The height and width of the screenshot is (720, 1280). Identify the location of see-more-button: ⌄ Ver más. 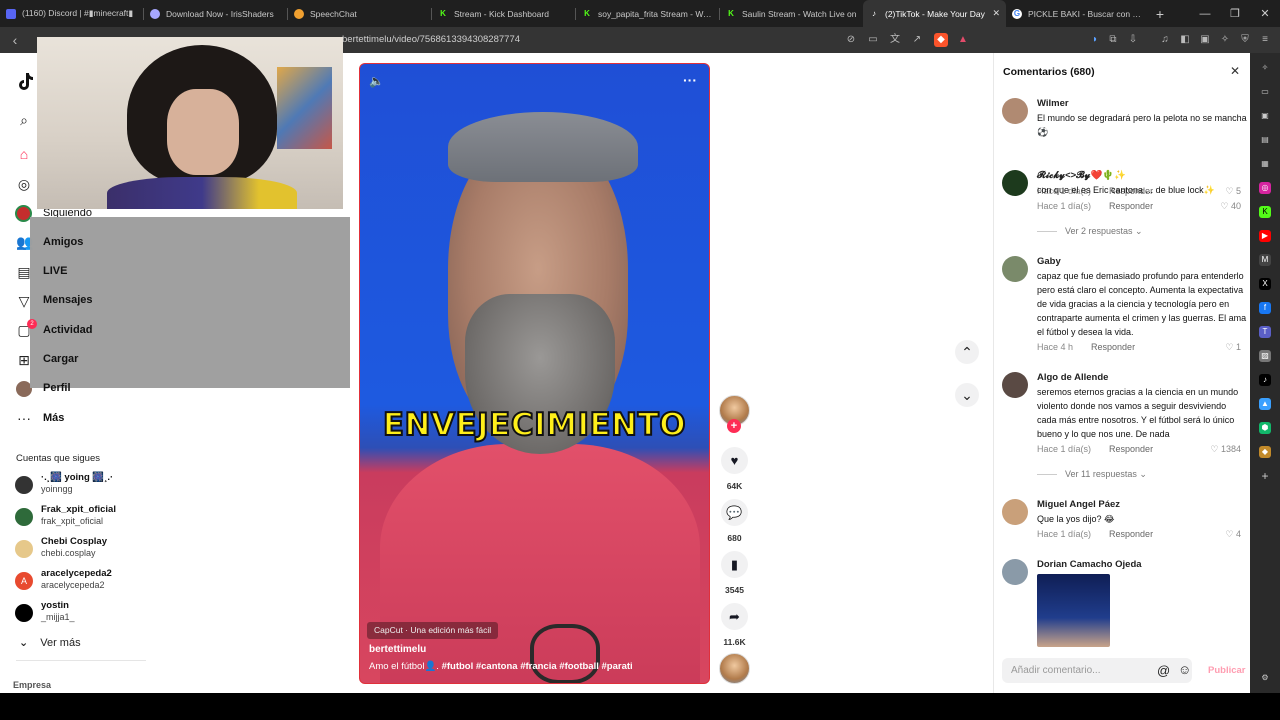
(50, 642).